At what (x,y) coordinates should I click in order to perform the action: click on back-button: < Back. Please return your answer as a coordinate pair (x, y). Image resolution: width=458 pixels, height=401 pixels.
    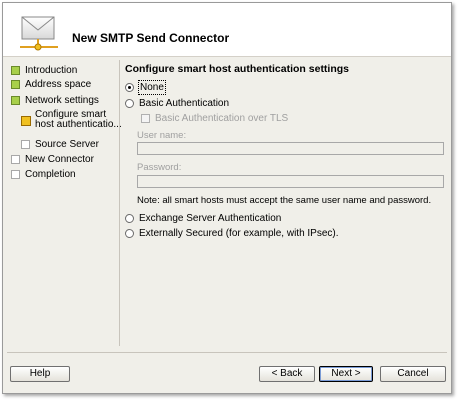
    Looking at the image, I should click on (287, 374).